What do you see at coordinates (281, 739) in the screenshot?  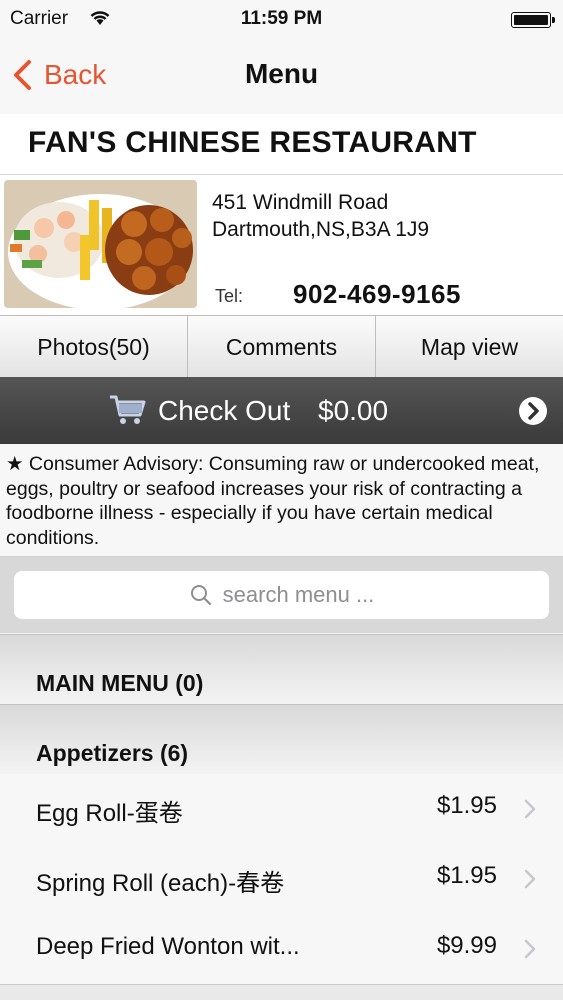 I see `section-appetizers: Appetizers (6)` at bounding box center [281, 739].